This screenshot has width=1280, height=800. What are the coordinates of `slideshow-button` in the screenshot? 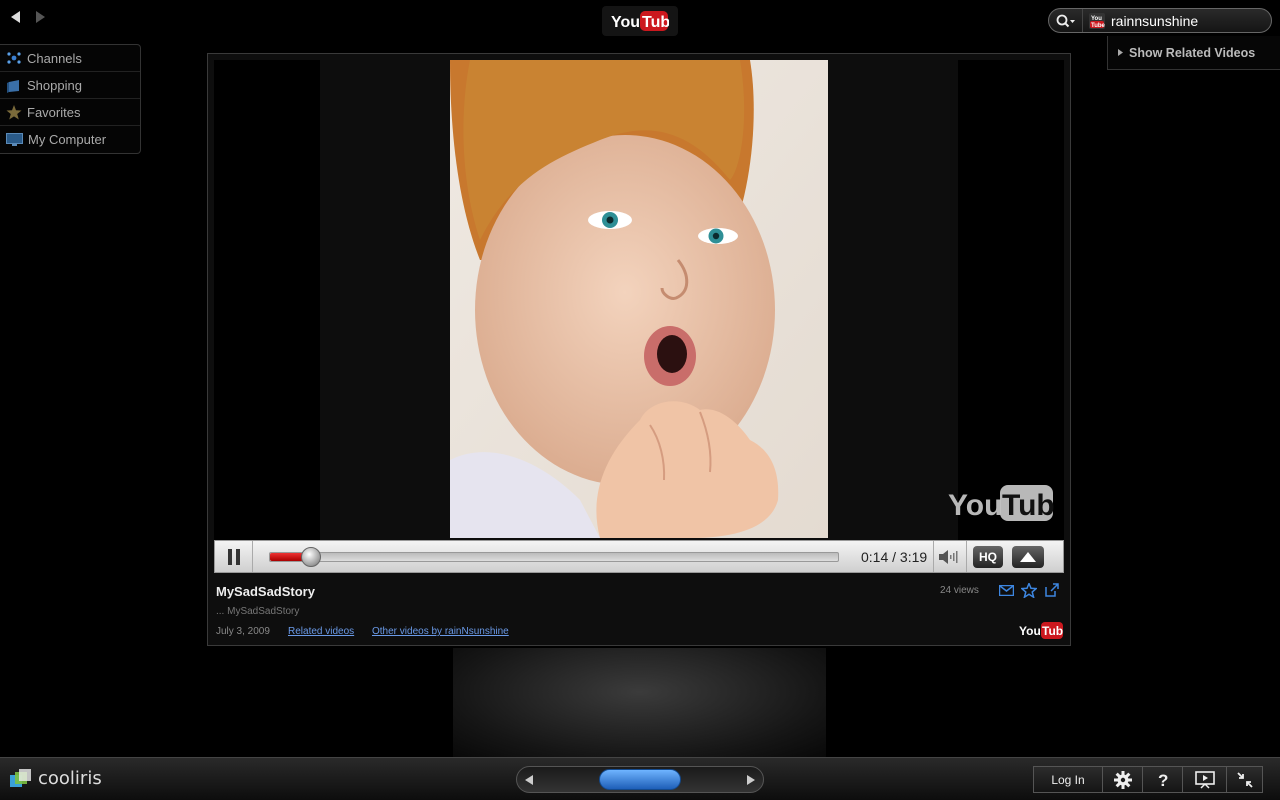 It's located at (1205, 779).